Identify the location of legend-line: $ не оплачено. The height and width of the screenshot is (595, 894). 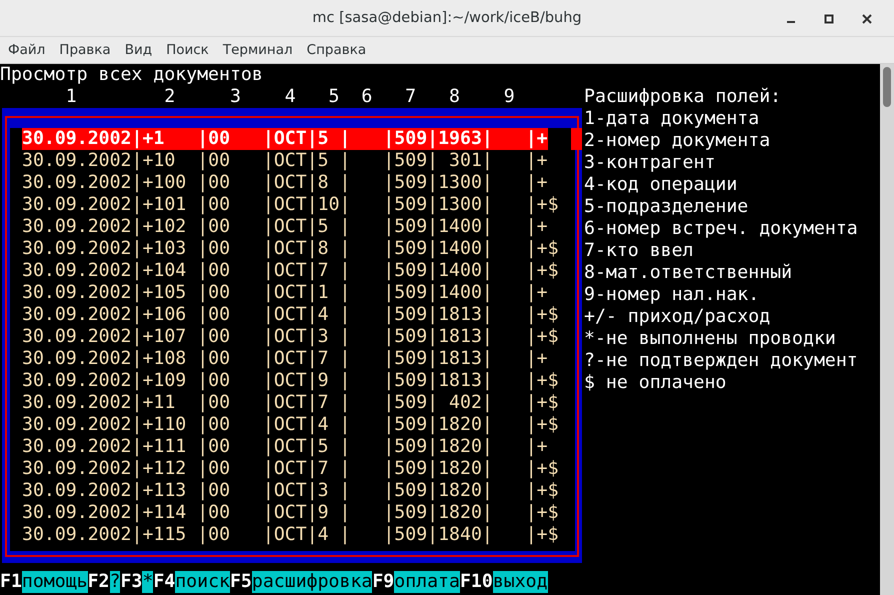
(656, 383).